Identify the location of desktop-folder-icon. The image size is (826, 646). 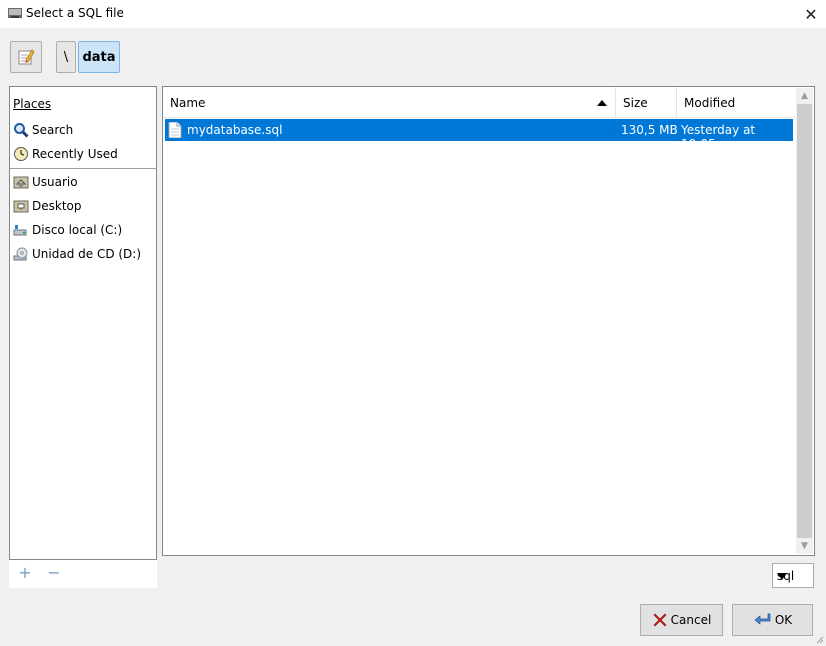
(21, 206).